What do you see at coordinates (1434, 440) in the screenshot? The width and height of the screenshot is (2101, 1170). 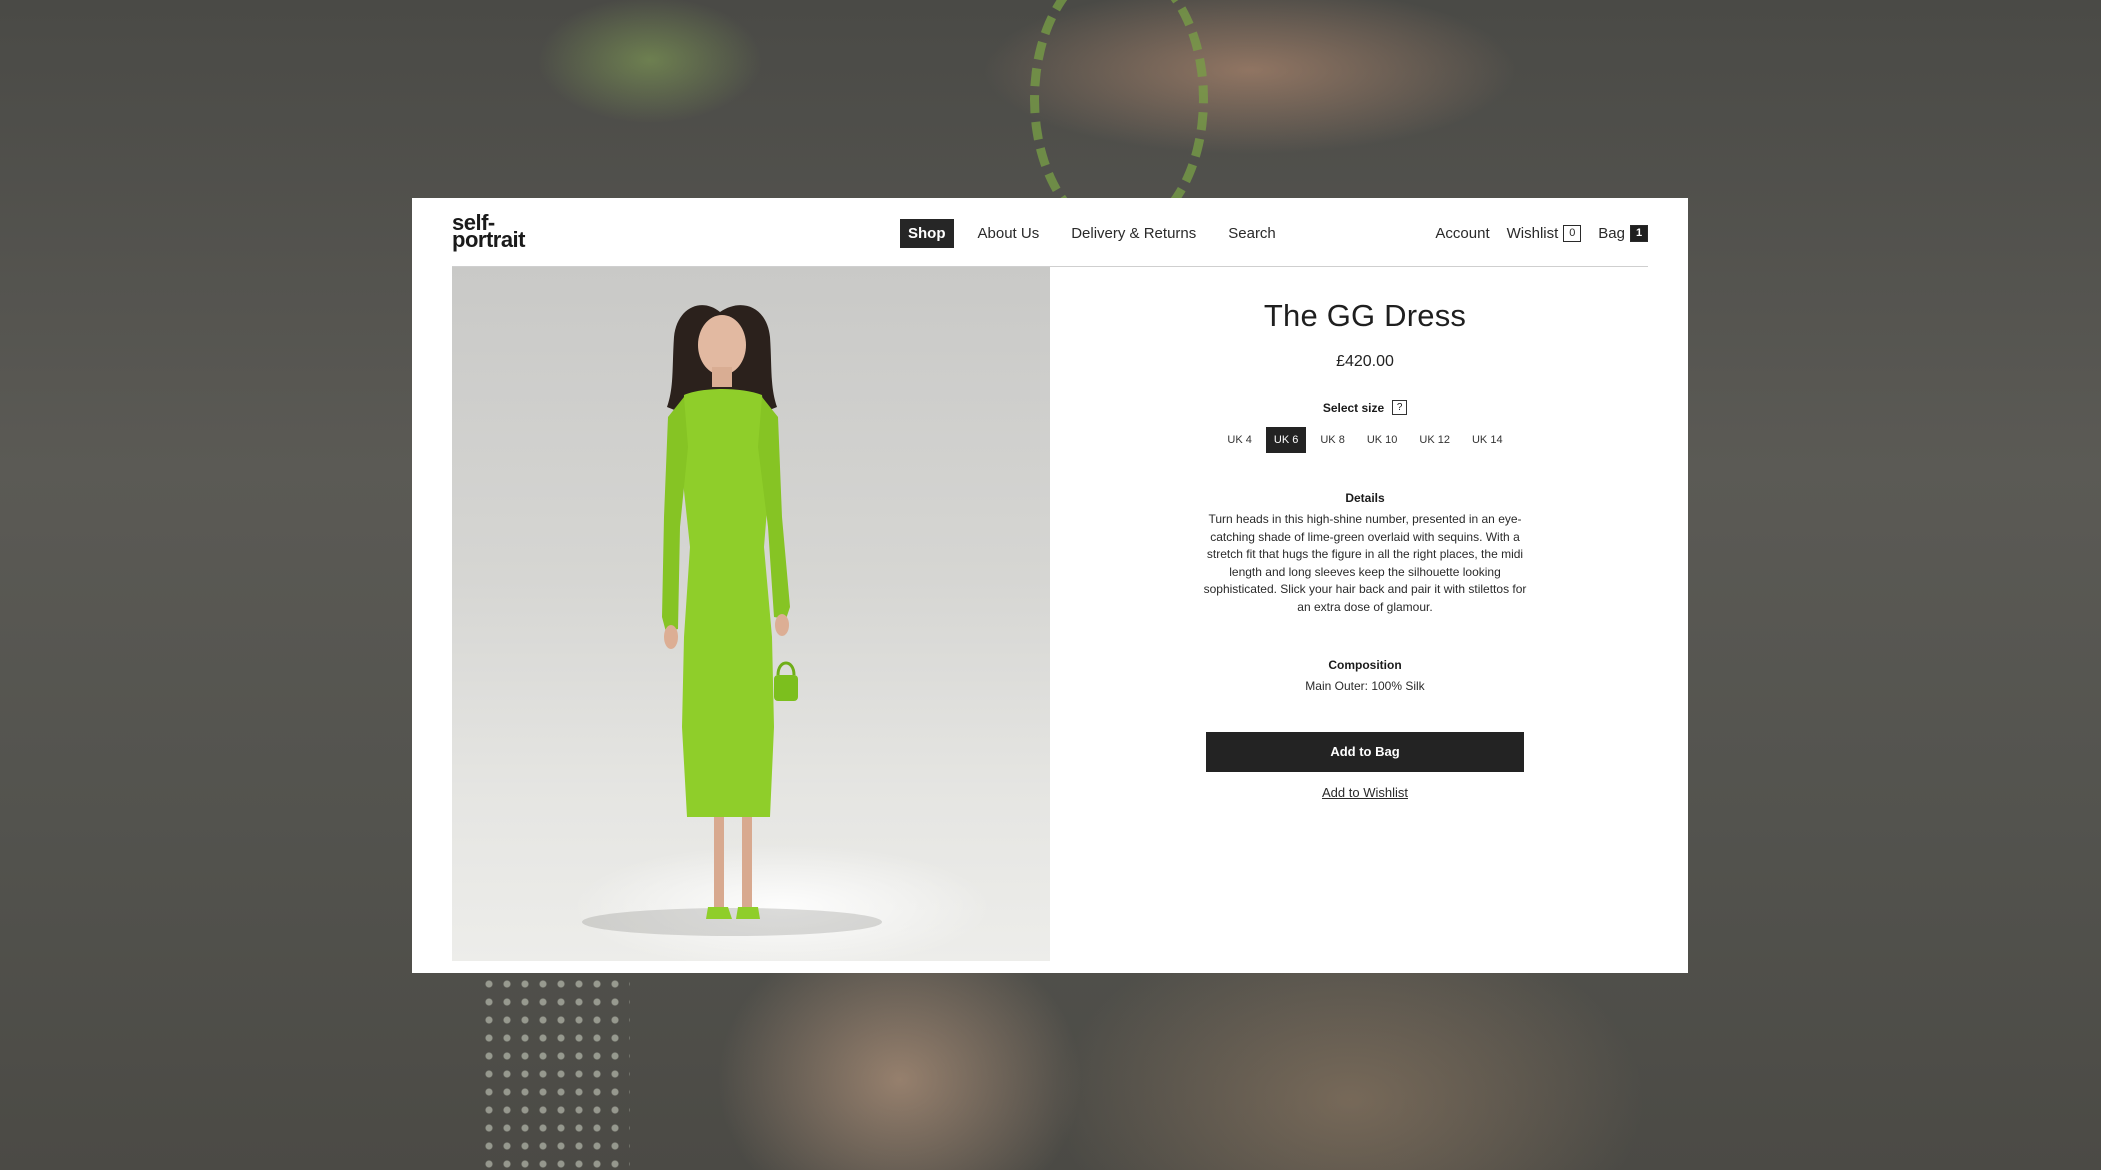 I see `size-option-uk-12: UK 12` at bounding box center [1434, 440].